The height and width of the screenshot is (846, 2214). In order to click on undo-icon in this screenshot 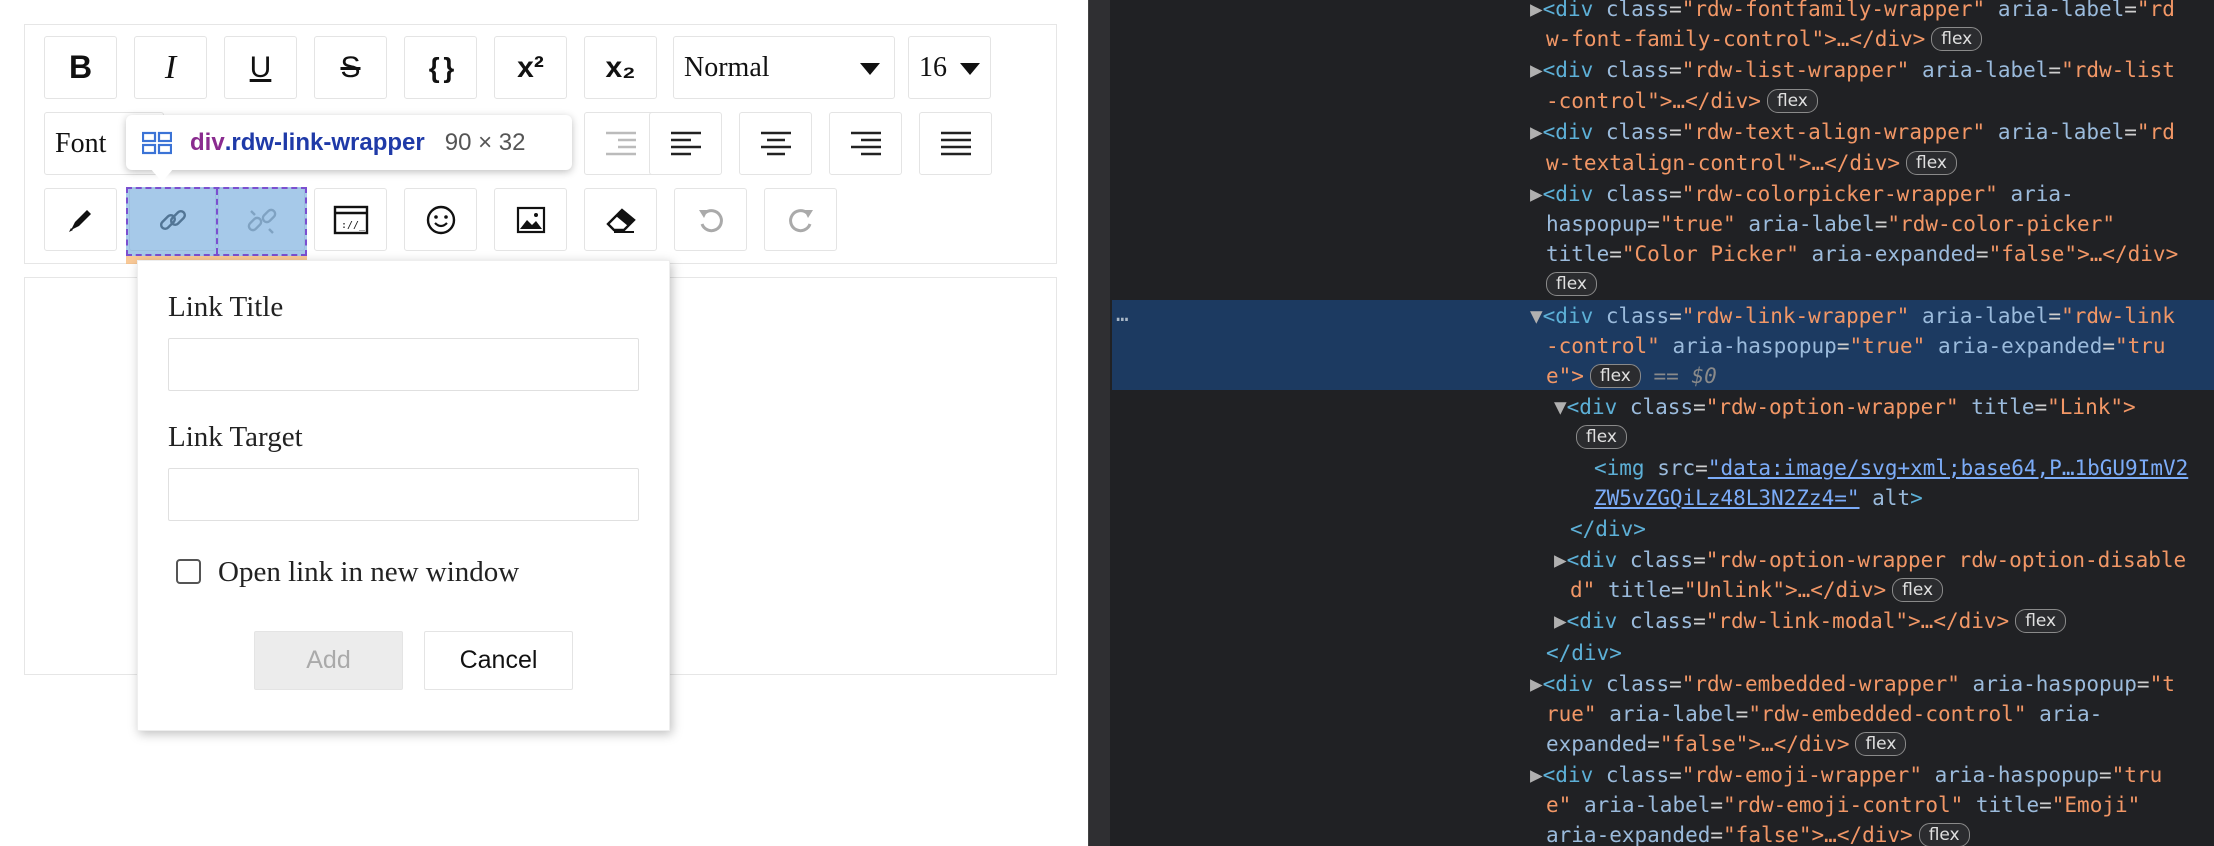, I will do `click(710, 220)`.